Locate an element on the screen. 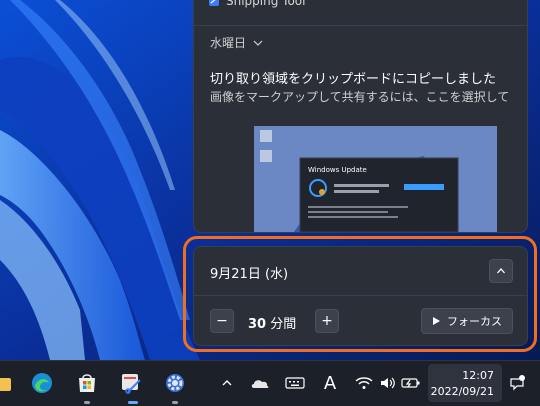  minus-icon: − is located at coordinates (222, 321).